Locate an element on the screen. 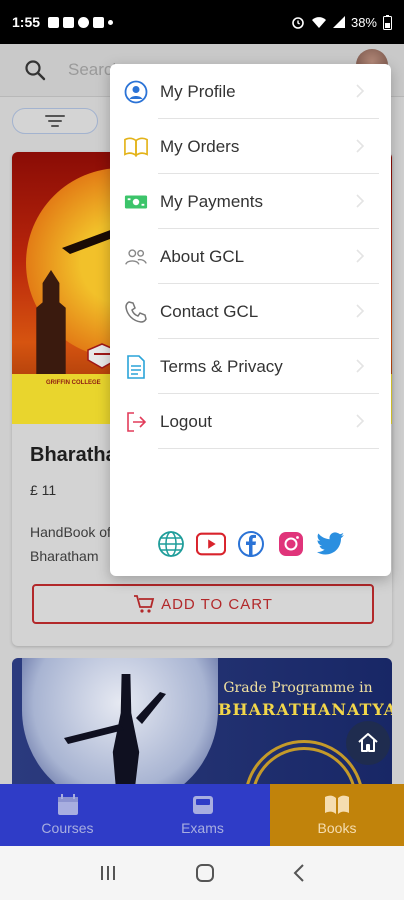 The width and height of the screenshot is (404, 900). document-icon is located at coordinates (136, 366).